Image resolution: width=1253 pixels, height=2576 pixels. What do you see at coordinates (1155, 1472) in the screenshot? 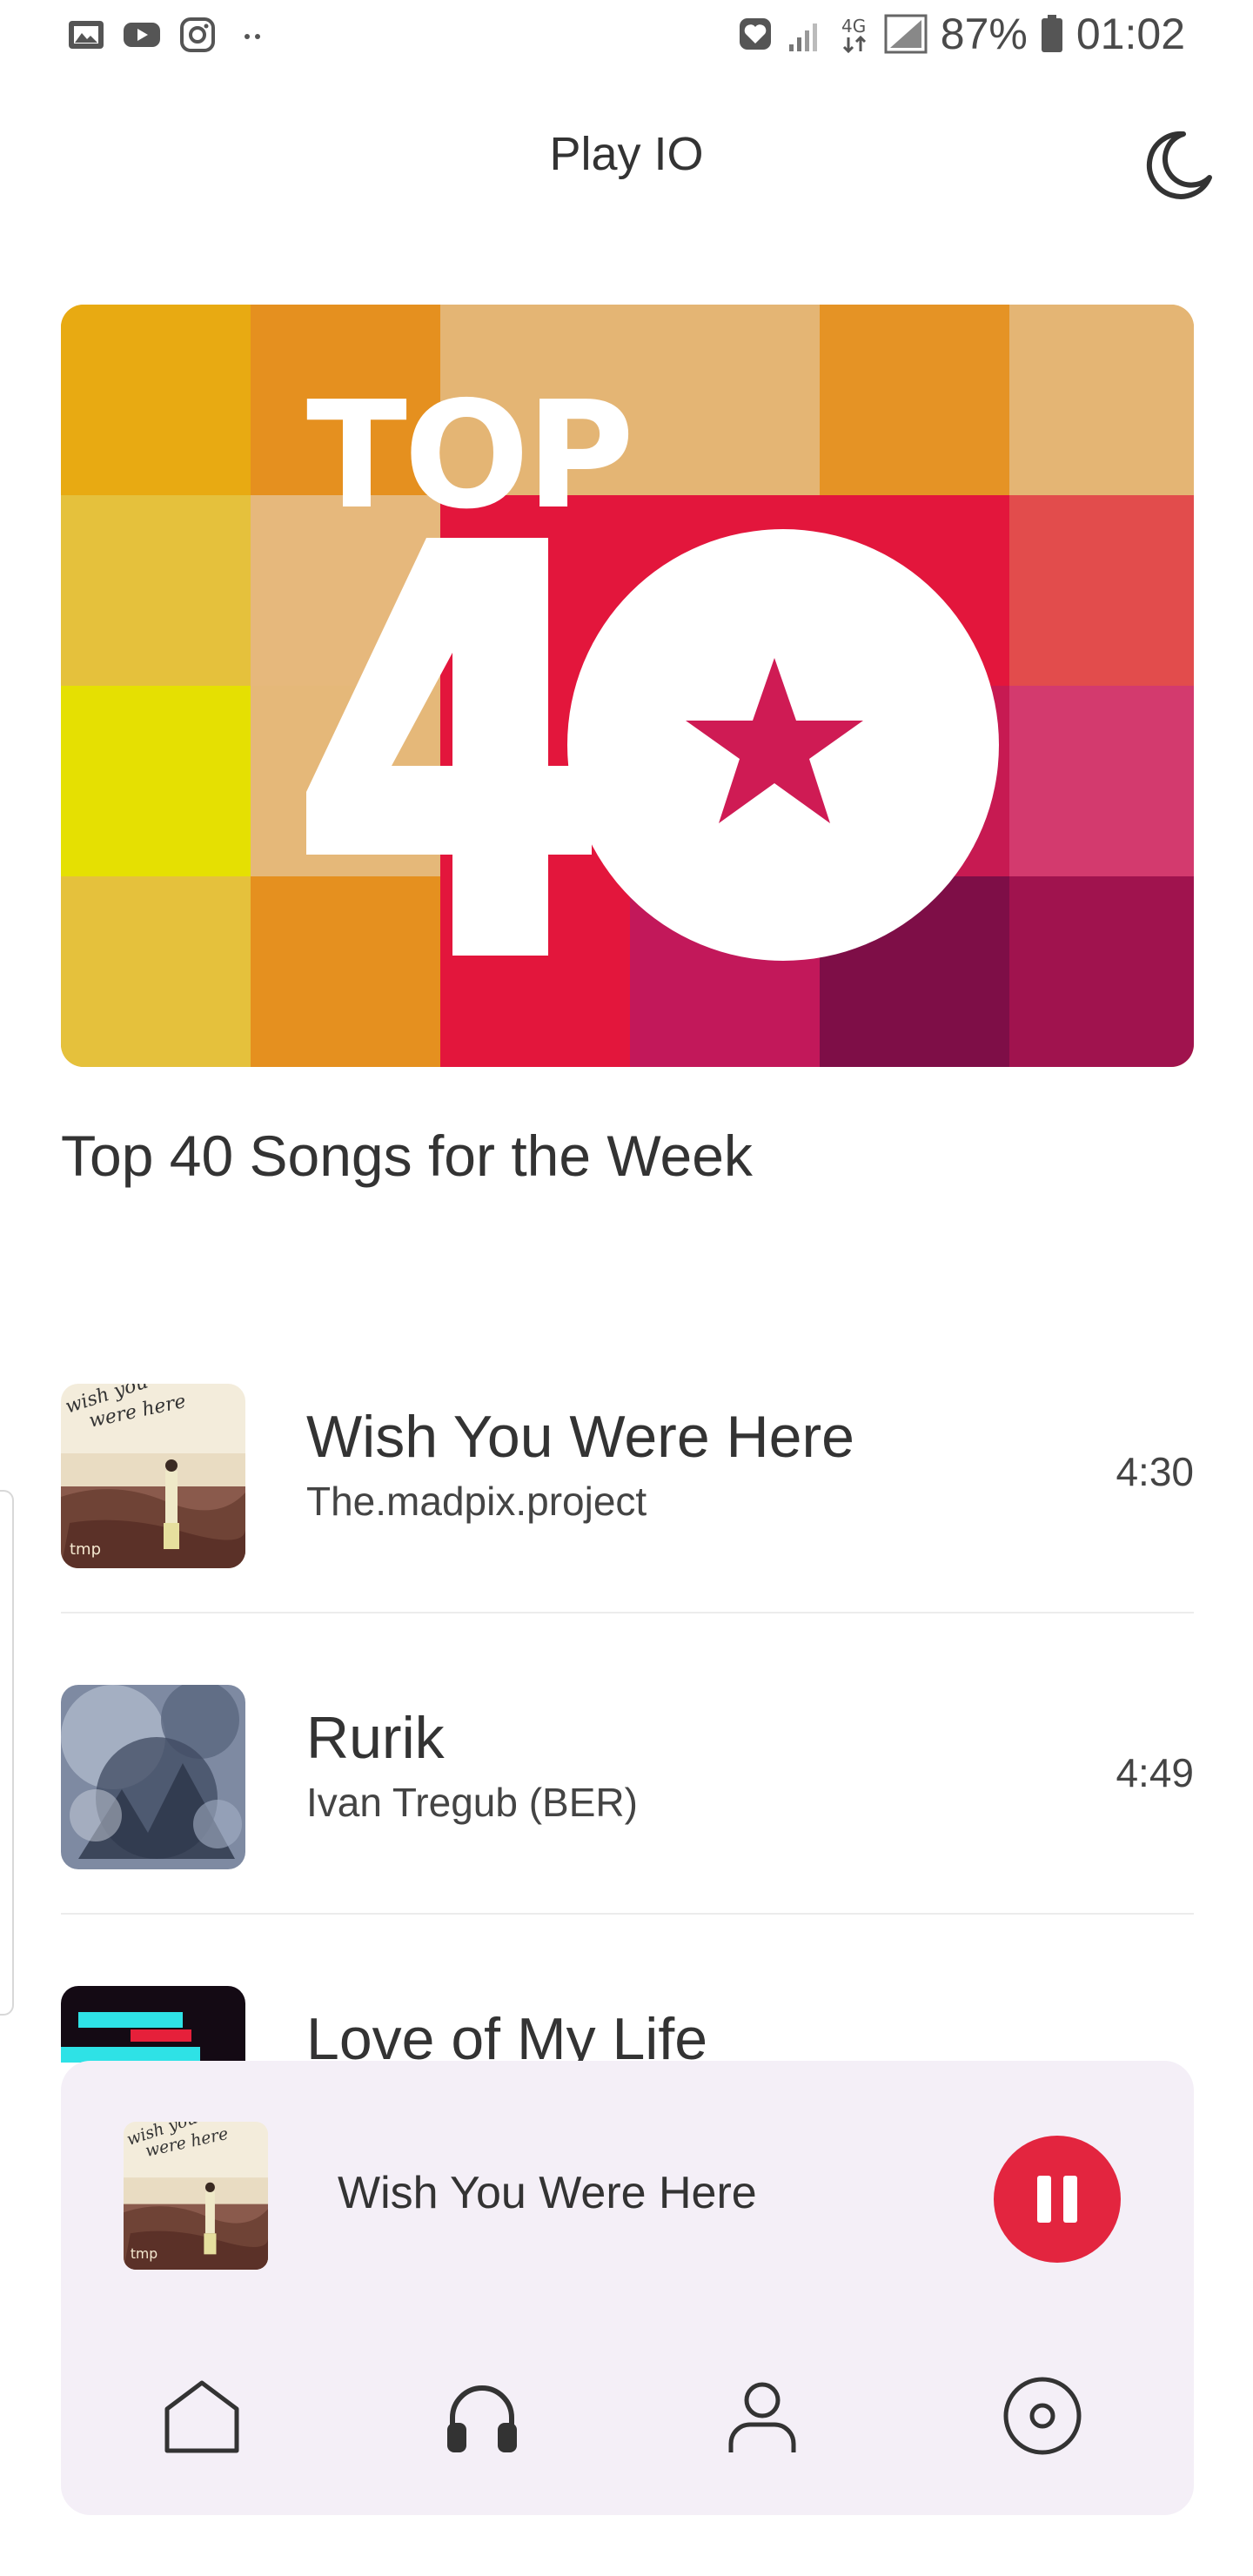
I see `track-duration: 4:30` at bounding box center [1155, 1472].